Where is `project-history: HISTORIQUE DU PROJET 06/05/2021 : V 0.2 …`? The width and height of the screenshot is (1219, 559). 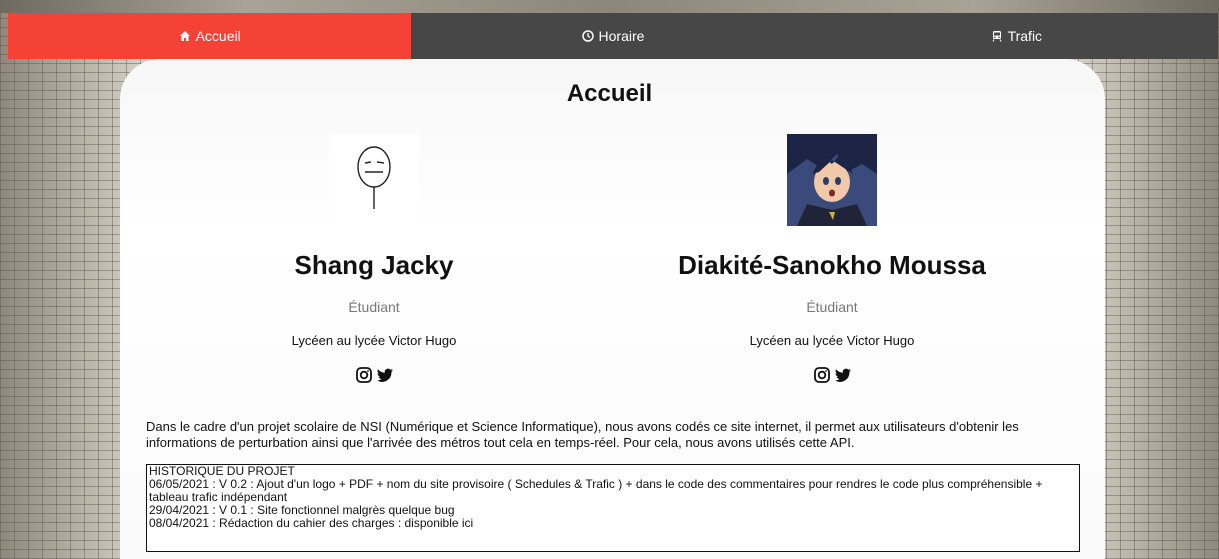
project-history: HISTORIQUE DU PROJET 06/05/2021 : V 0.2 … is located at coordinates (613, 508).